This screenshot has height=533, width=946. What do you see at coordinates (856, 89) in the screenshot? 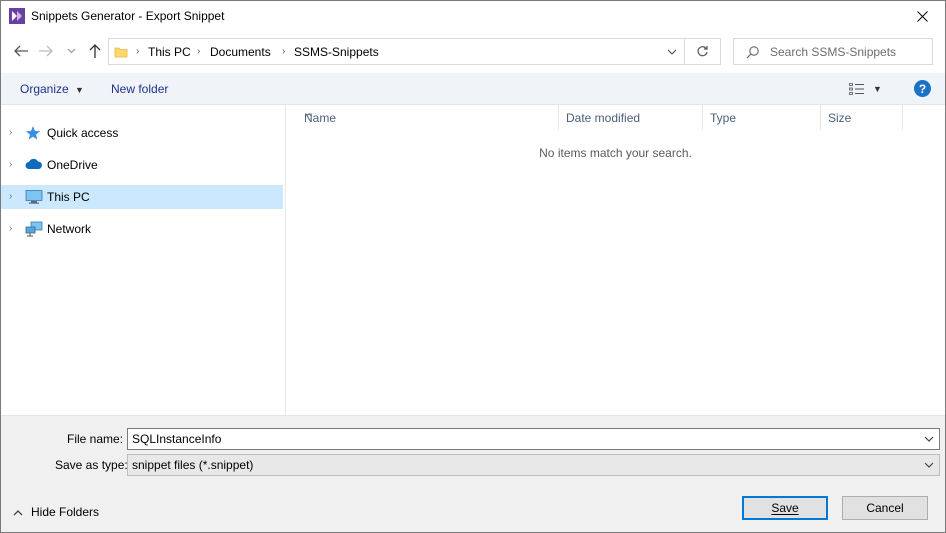
I see `details-view-icon` at bounding box center [856, 89].